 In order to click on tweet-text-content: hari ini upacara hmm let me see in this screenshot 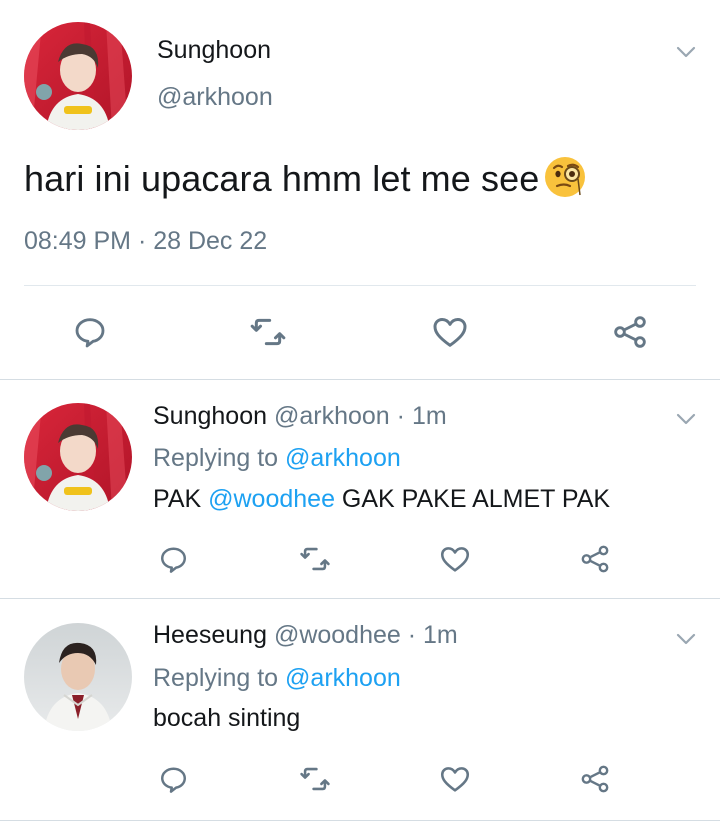, I will do `click(282, 178)`.